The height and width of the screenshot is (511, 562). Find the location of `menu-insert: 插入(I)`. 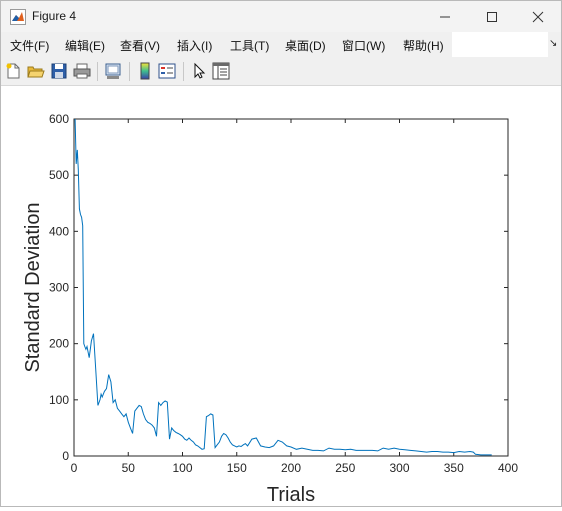

menu-insert: 插入(I) is located at coordinates (194, 45).